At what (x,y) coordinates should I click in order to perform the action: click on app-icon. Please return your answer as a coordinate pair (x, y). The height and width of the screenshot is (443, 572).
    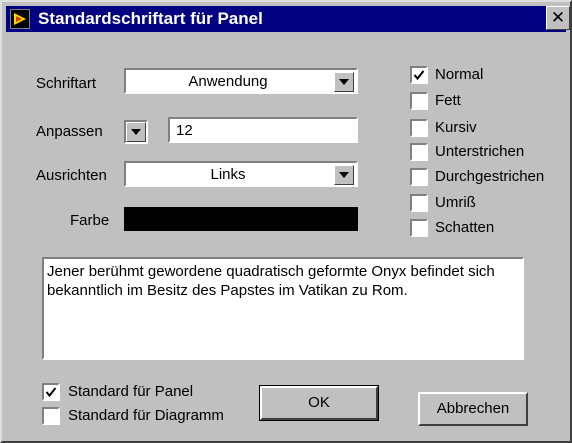
    Looking at the image, I should click on (20, 19).